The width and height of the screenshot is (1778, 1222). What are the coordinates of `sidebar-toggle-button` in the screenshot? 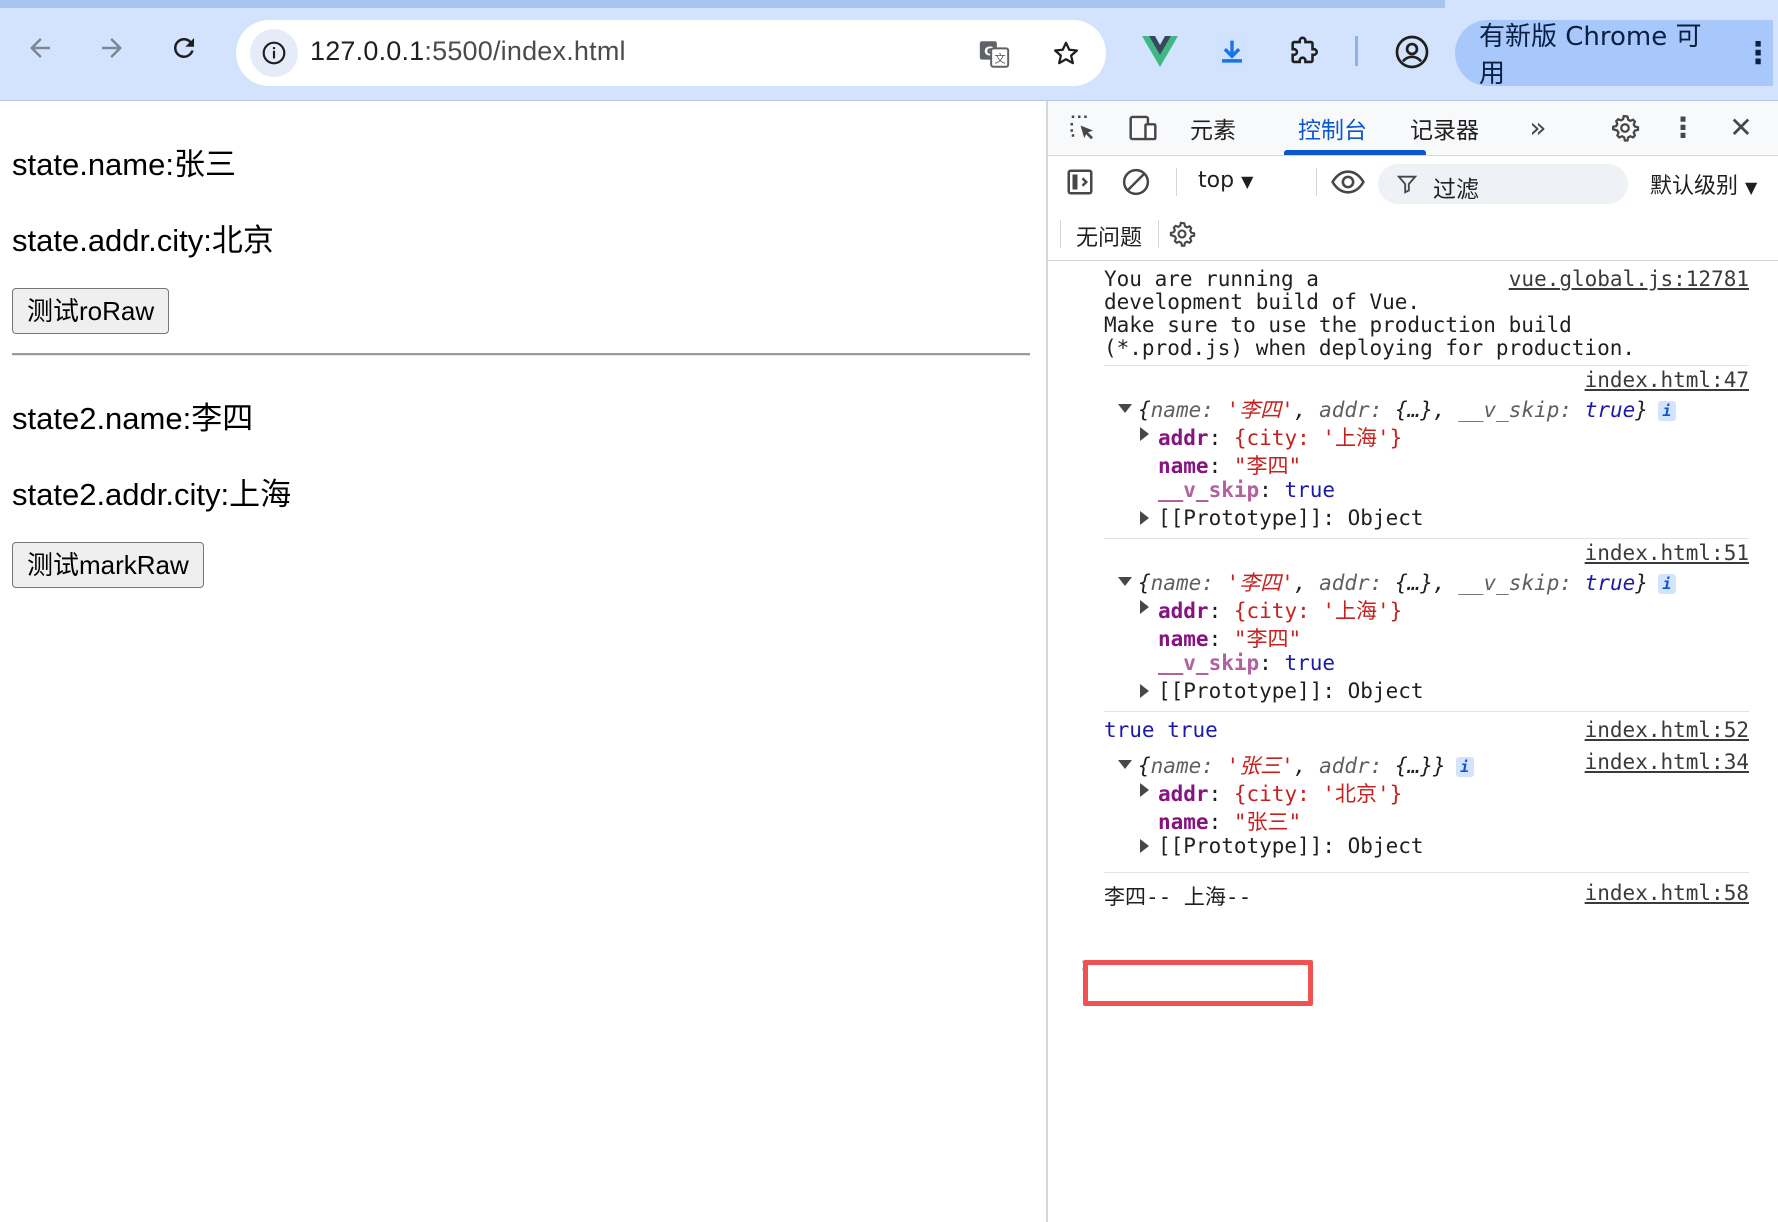 It's located at (1080, 182).